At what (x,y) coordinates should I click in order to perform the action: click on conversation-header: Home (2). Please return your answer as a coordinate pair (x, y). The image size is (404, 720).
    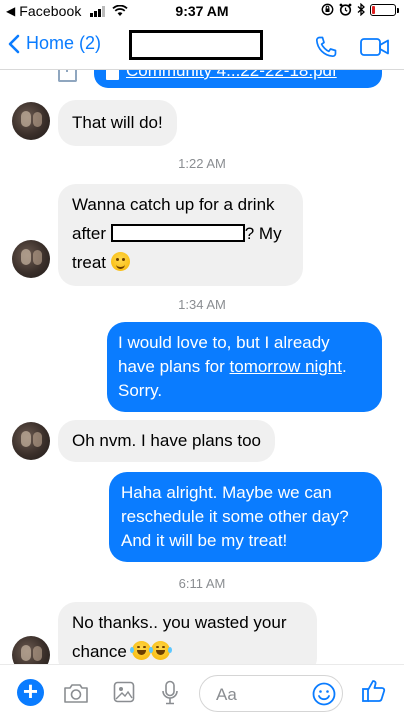
    Looking at the image, I should click on (202, 47).